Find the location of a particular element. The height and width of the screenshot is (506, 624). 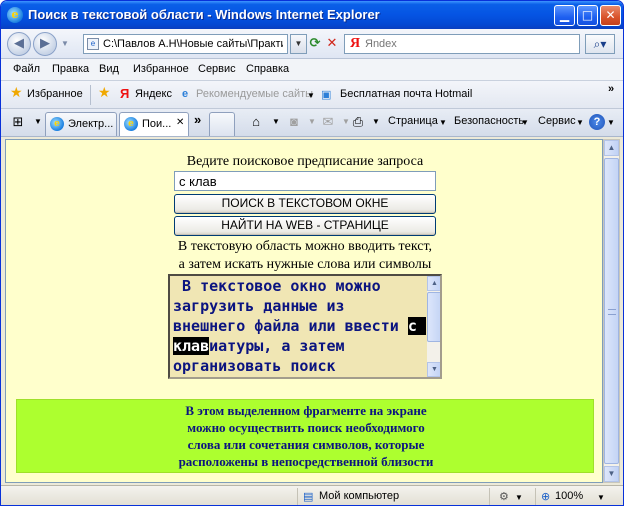

suggested-sites-icon: e is located at coordinates (185, 94).